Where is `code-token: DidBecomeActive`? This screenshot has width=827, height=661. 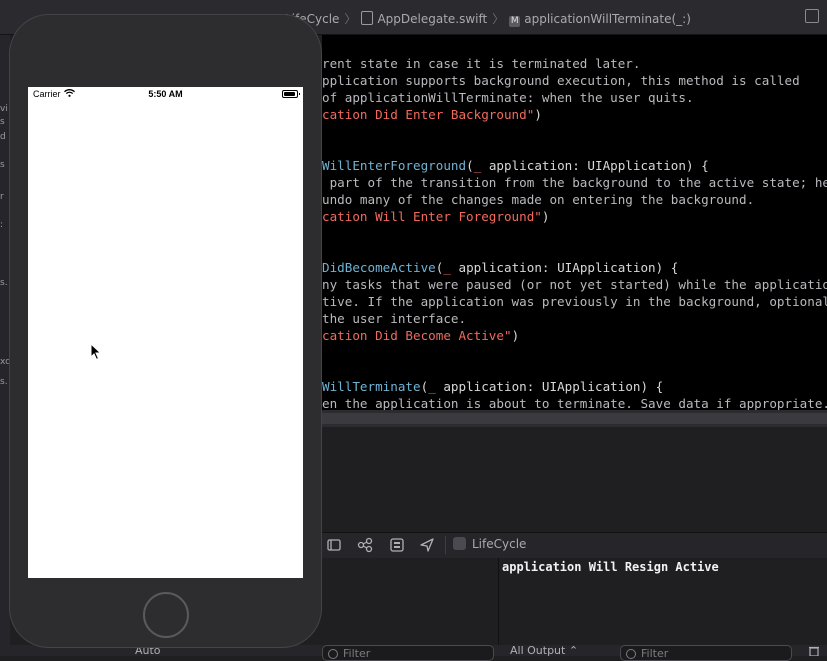 code-token: DidBecomeActive is located at coordinates (379, 267).